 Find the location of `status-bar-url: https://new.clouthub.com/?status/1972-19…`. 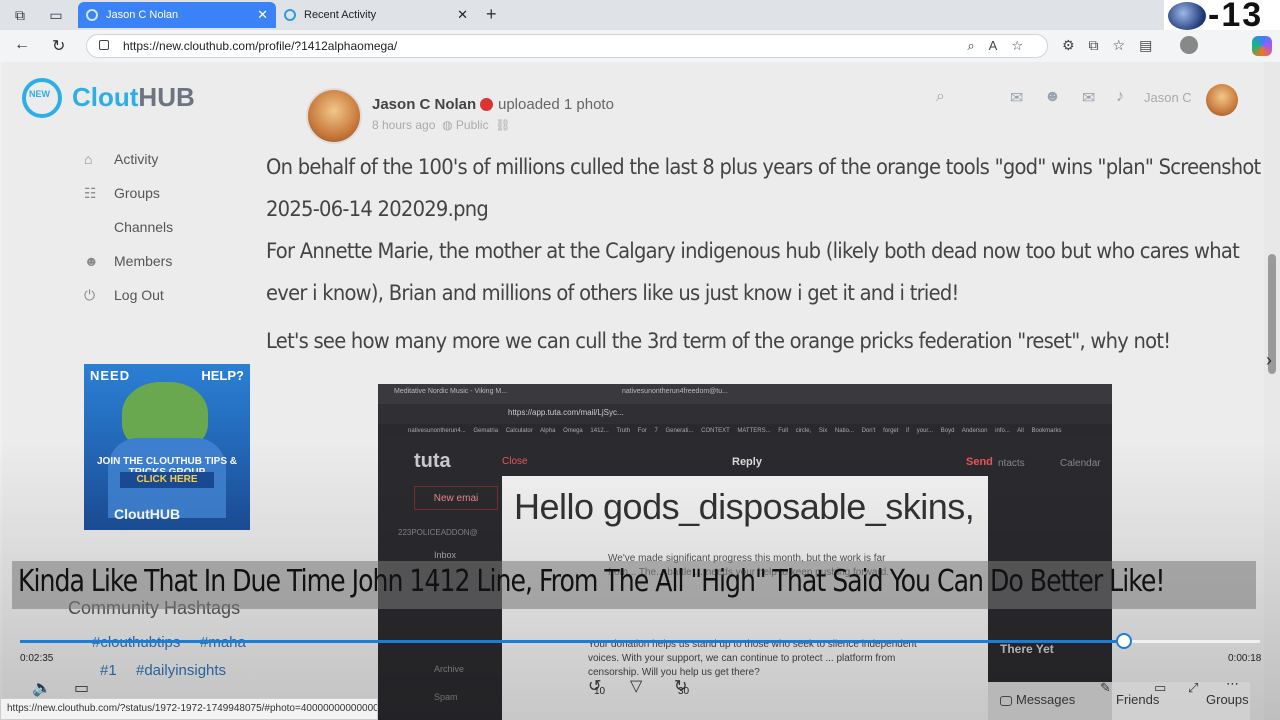

status-bar-url: https://new.clouthub.com/?status/1972-19… is located at coordinates (189, 709).